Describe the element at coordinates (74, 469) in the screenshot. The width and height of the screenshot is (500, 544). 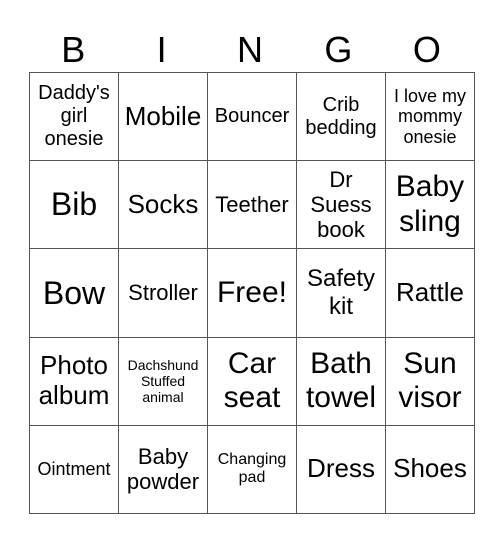
I see `bingo-cell: Ointment` at that location.